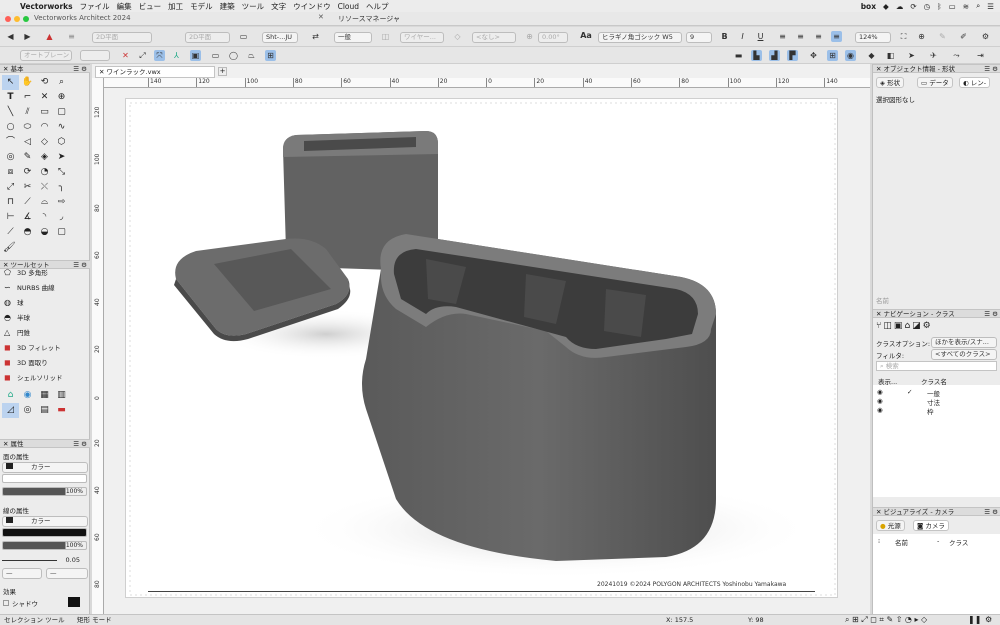  Describe the element at coordinates (640, 37) in the screenshot. I see `font-select: ヒラギノ角ゴシック W5` at that location.